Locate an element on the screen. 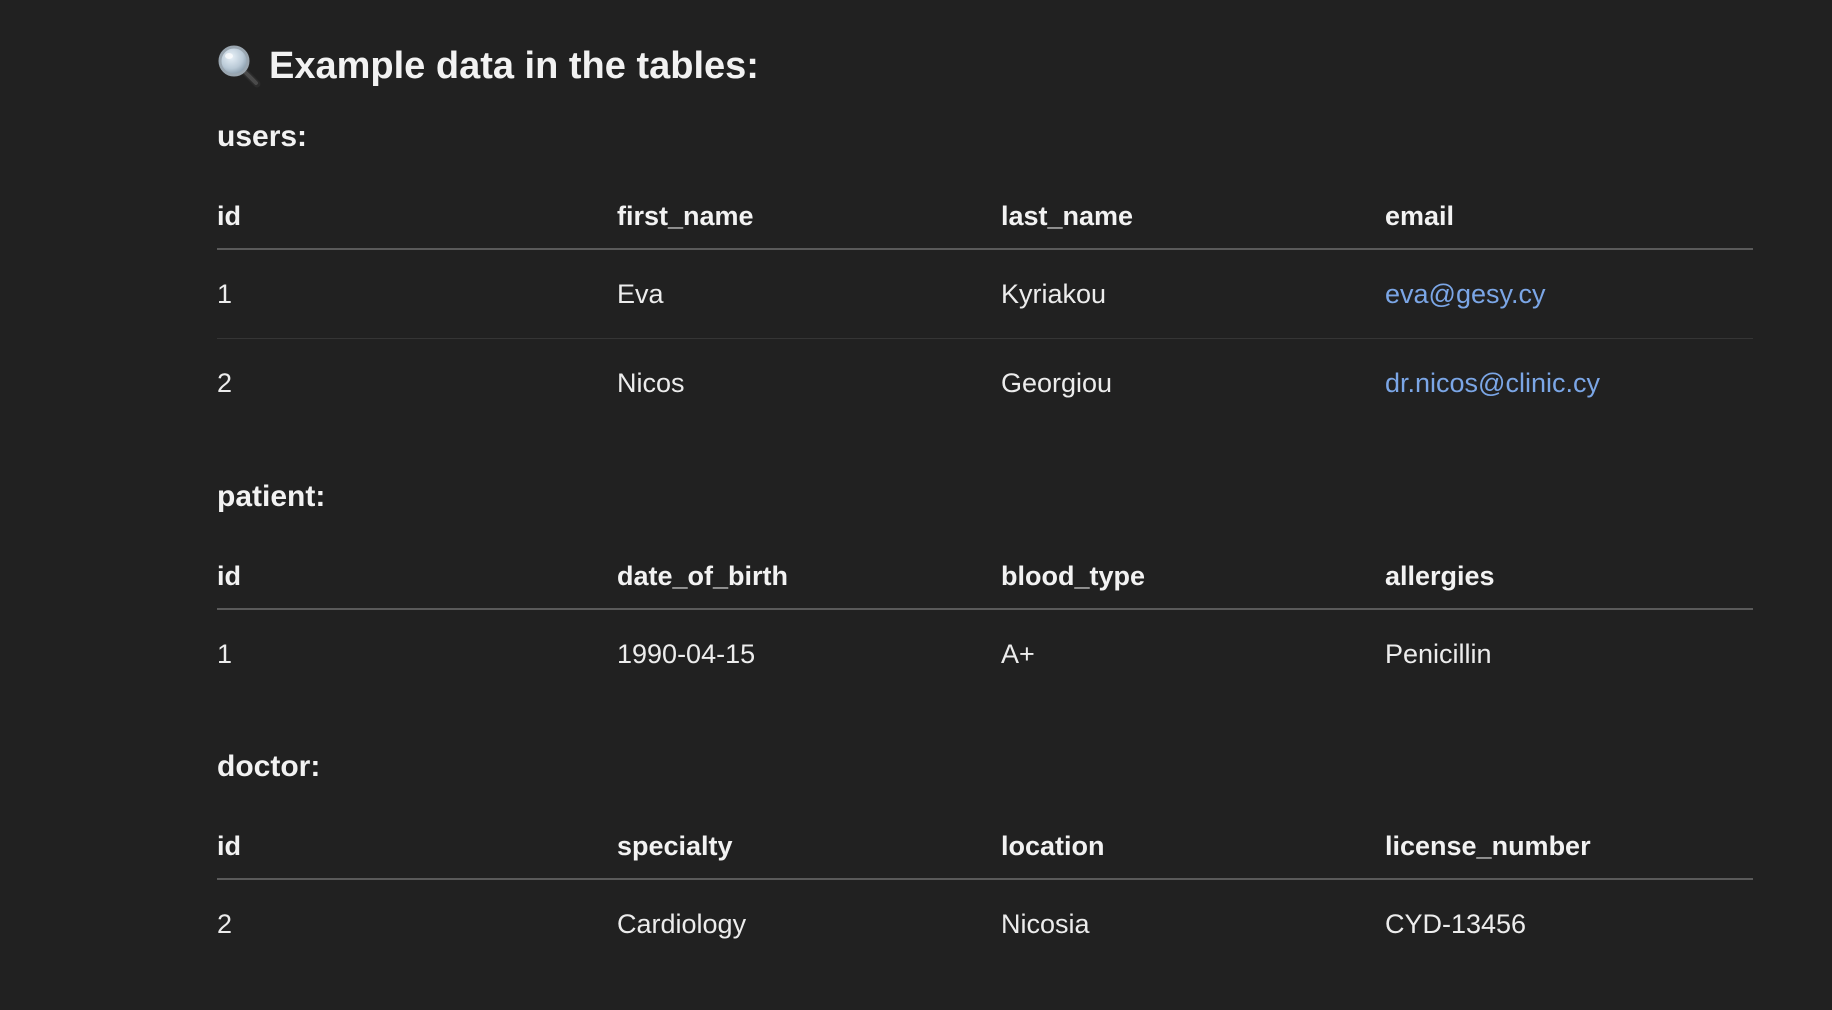 This screenshot has width=1832, height=1010. table-header-row: id date_of_birth blood_type allergies is located at coordinates (985, 577).